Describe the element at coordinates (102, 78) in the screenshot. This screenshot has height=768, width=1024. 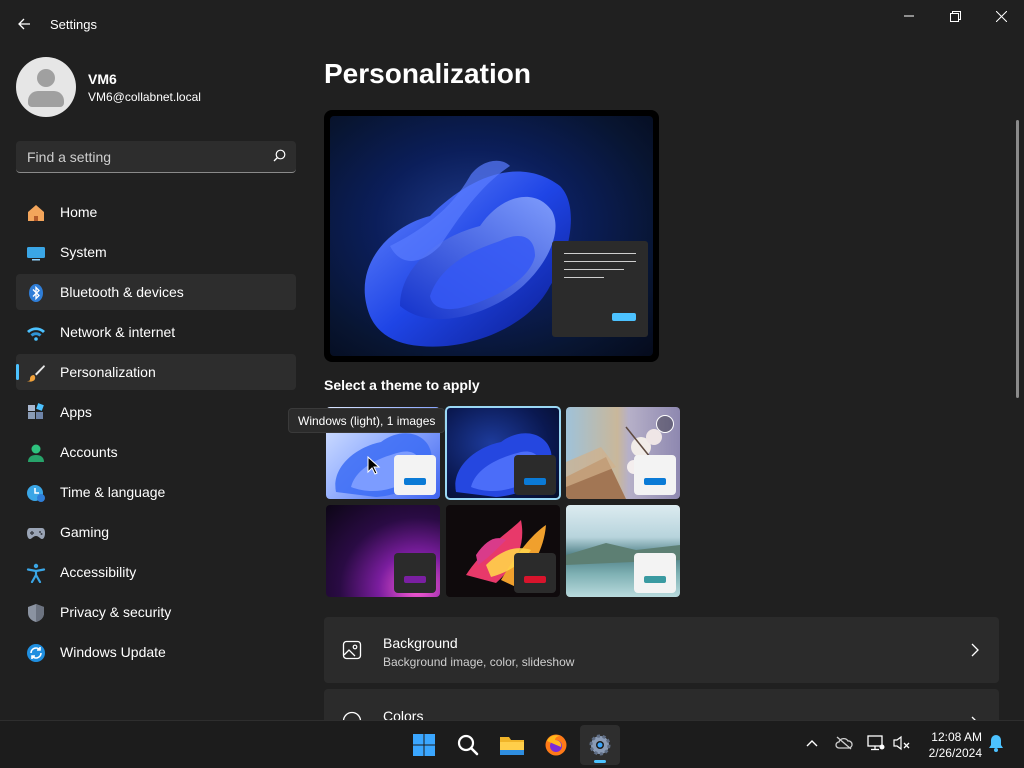
I see `profile-name: VM6` at that location.